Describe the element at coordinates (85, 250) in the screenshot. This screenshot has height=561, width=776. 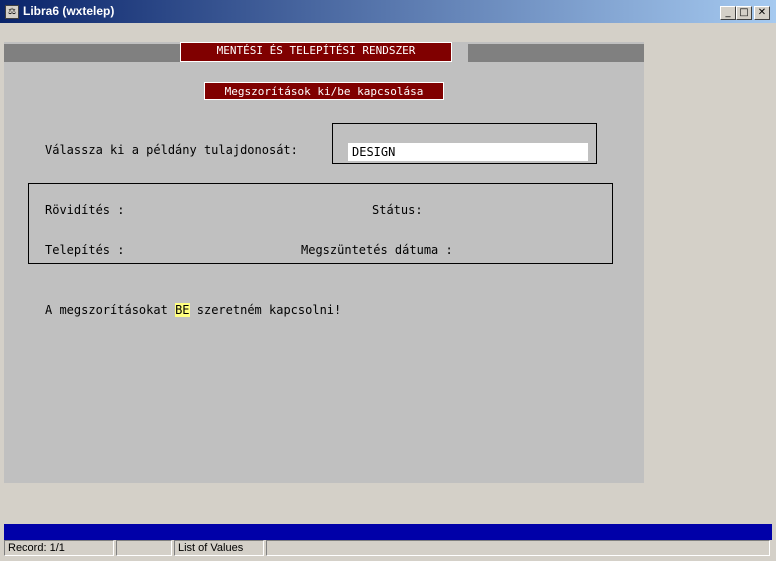
I see `install-label: Telepítés :` at that location.